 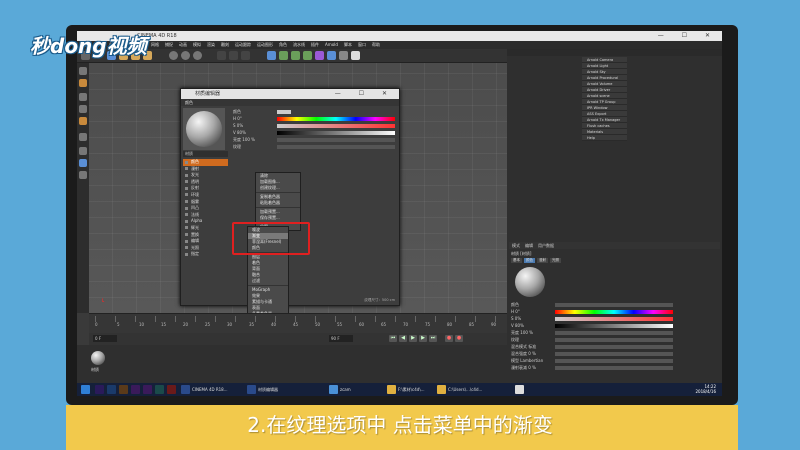 What do you see at coordinates (268, 281) in the screenshot?
I see `shader-menu-item: 过滤` at bounding box center [268, 281].